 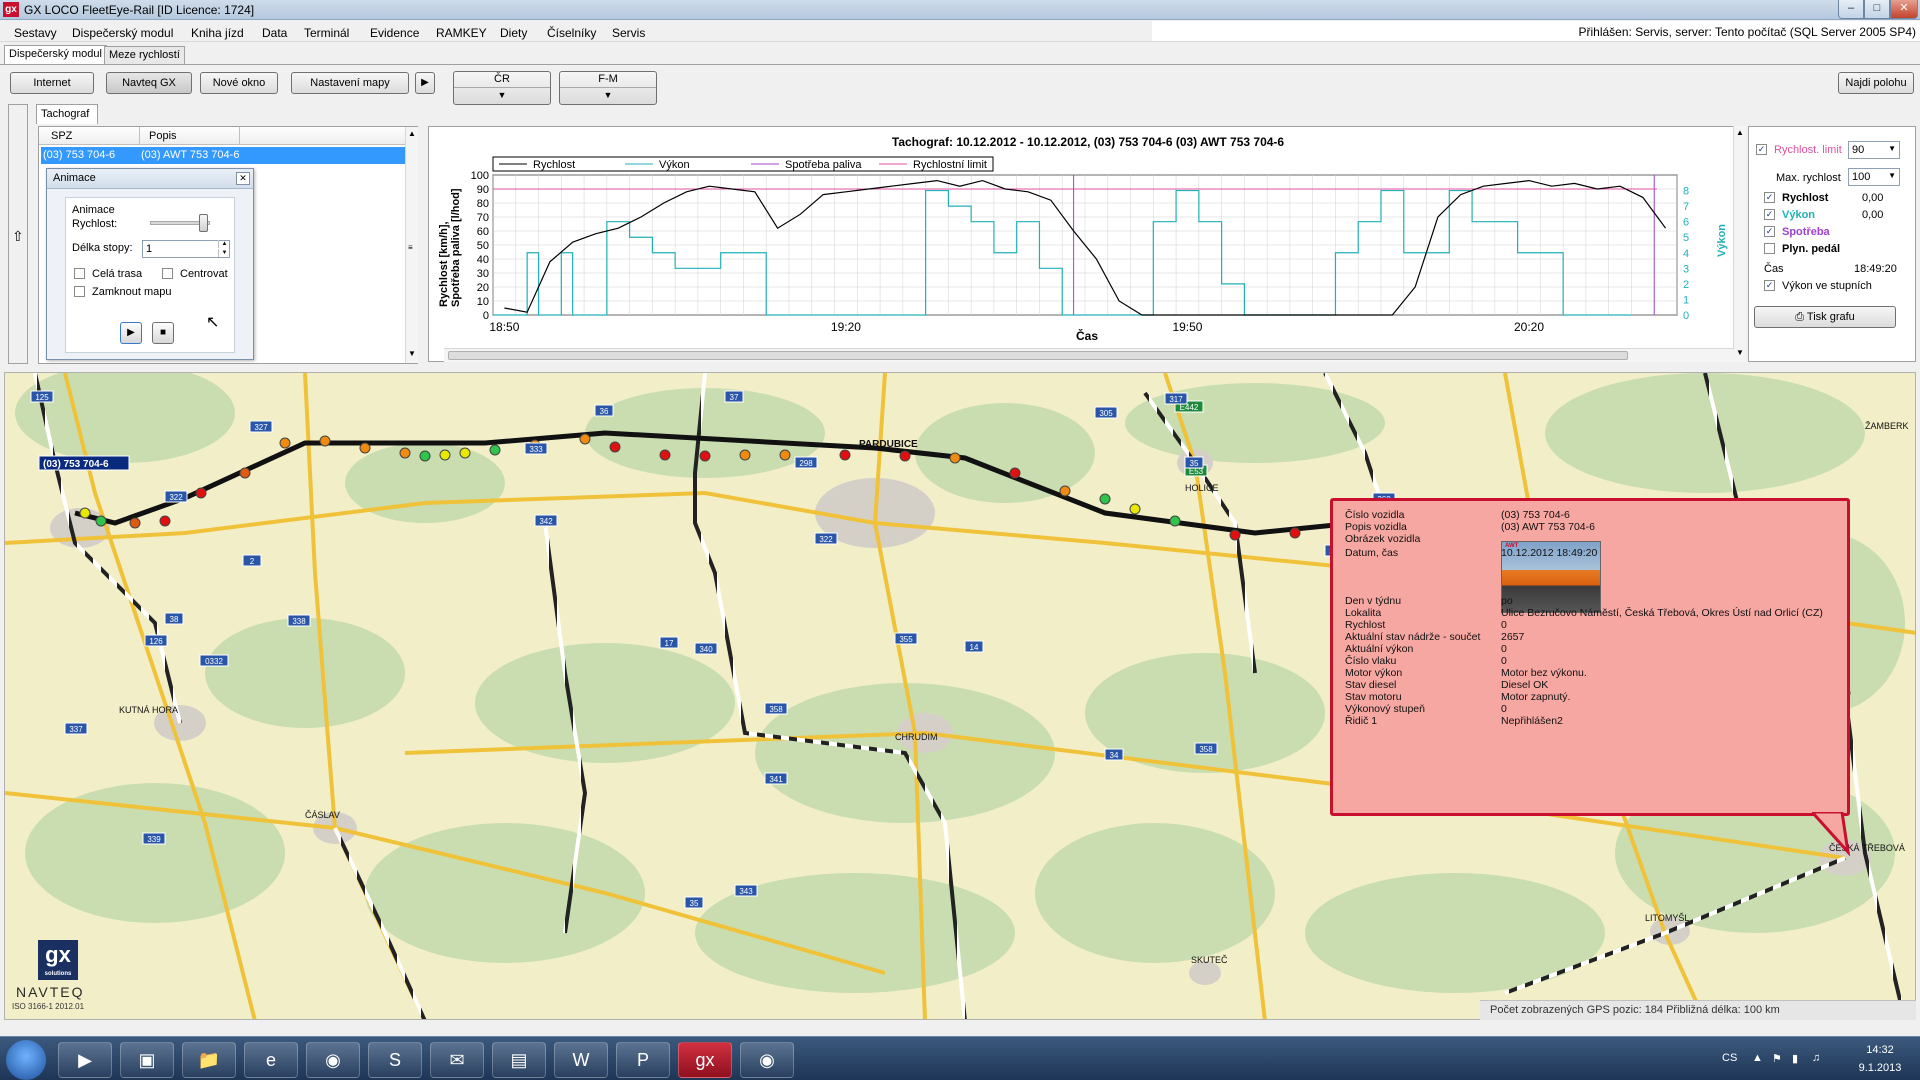 What do you see at coordinates (149, 83) in the screenshot?
I see `navteq-button: Navteq GX` at bounding box center [149, 83].